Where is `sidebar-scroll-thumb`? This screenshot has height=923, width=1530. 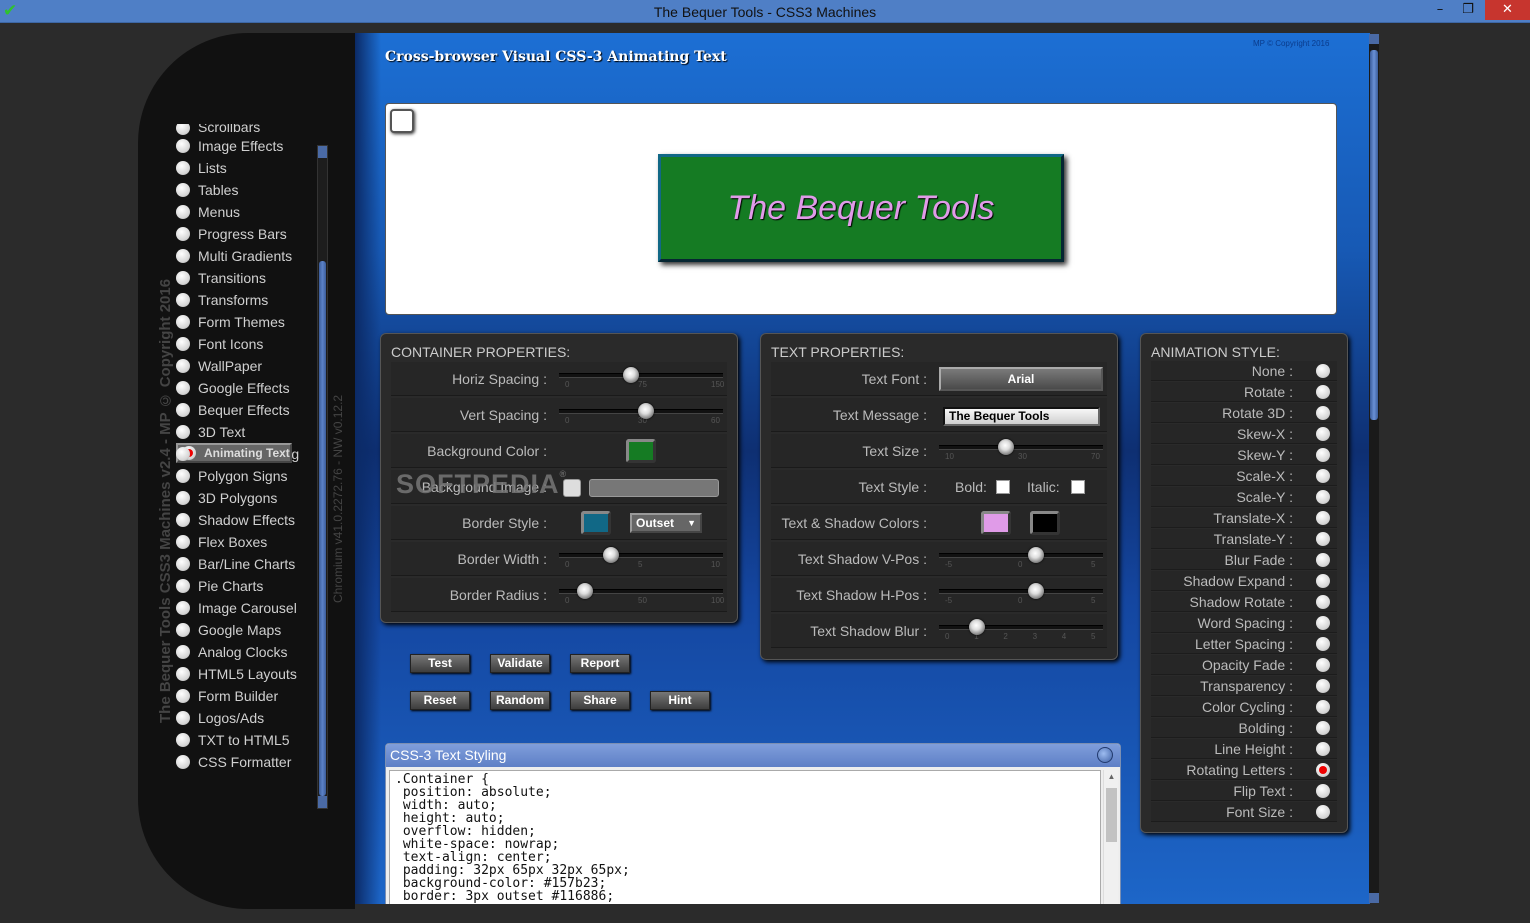
sidebar-scroll-thumb is located at coordinates (322, 528).